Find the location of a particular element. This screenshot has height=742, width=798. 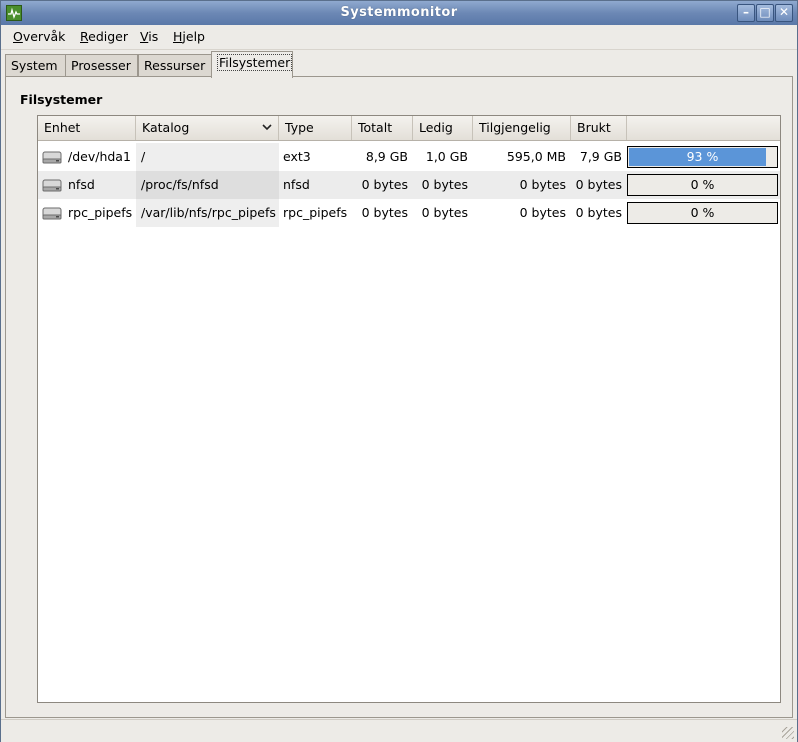

section-title: Filsystemer is located at coordinates (61, 99).